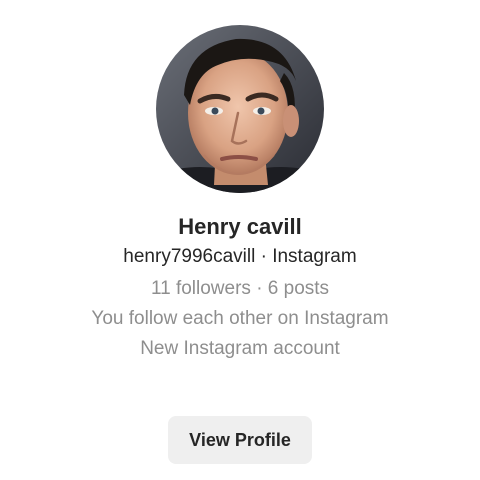 This screenshot has height=480, width=480. Describe the element at coordinates (240, 226) in the screenshot. I see `profile-name: Henry cavill` at that location.